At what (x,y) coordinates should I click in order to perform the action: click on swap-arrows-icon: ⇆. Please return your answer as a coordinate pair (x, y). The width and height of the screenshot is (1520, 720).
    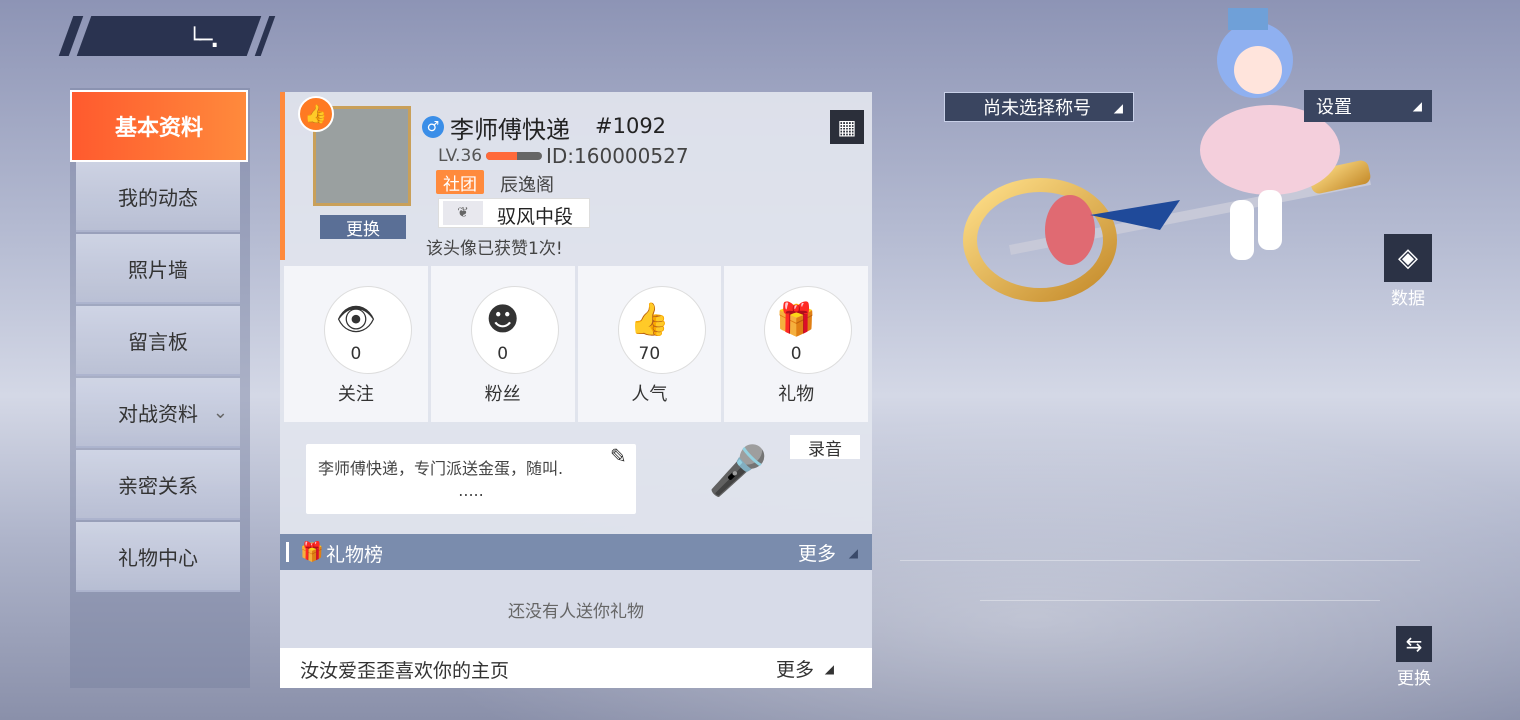
    Looking at the image, I should click on (1414, 644).